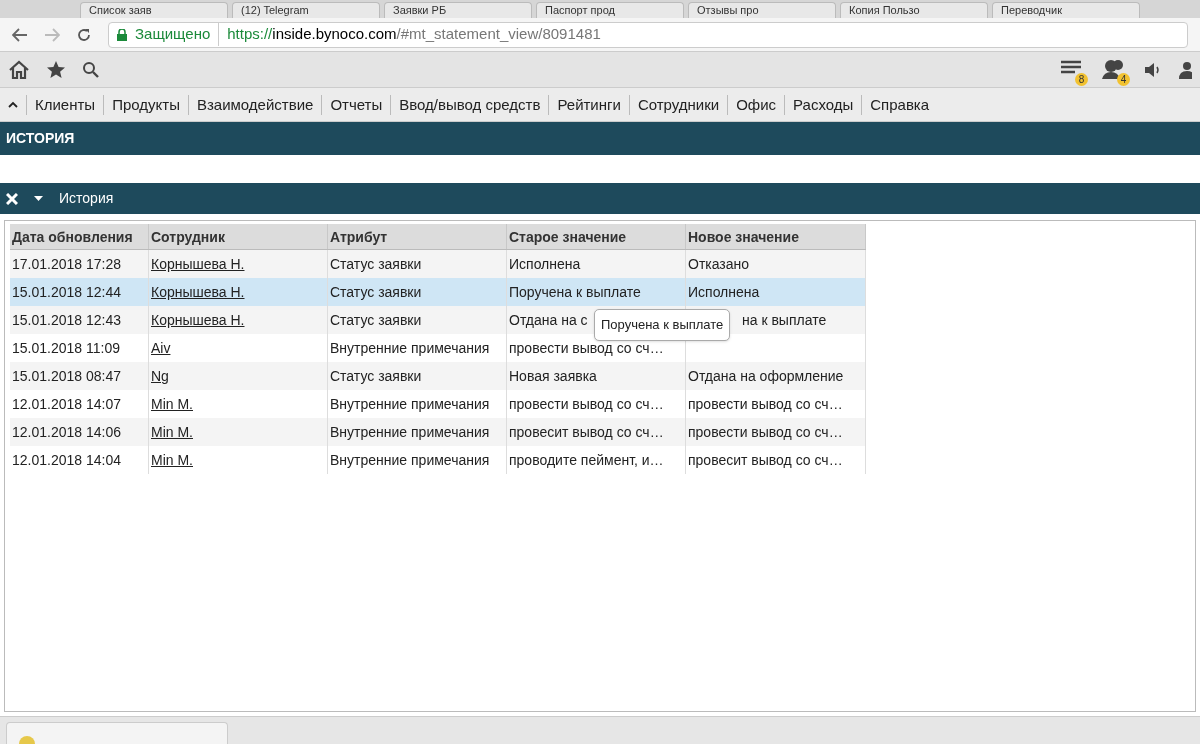 The image size is (1200, 744). What do you see at coordinates (177, 34) in the screenshot?
I see `secure-label: Защищено` at bounding box center [177, 34].